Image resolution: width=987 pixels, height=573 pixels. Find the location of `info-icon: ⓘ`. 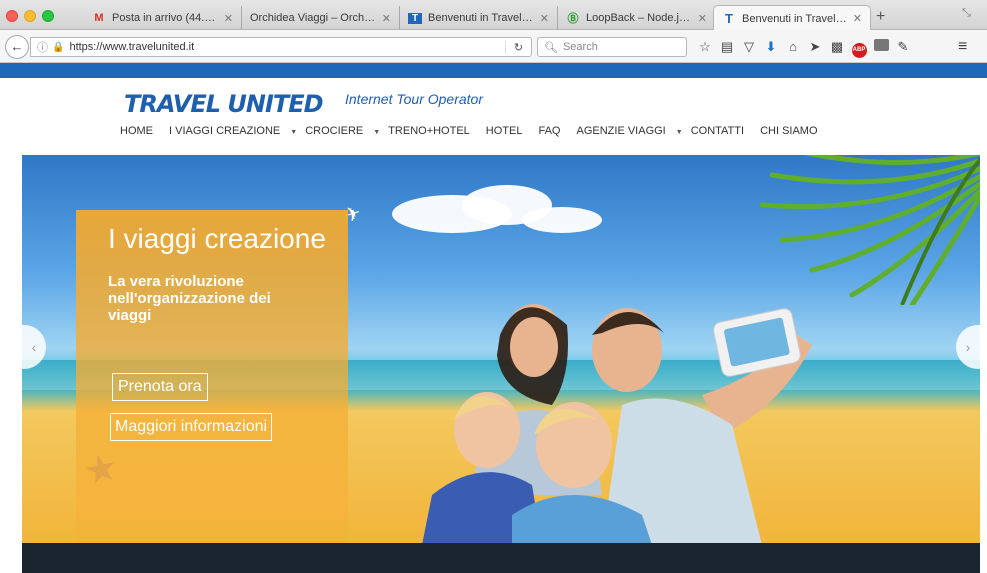

info-icon: ⓘ is located at coordinates (42, 47).